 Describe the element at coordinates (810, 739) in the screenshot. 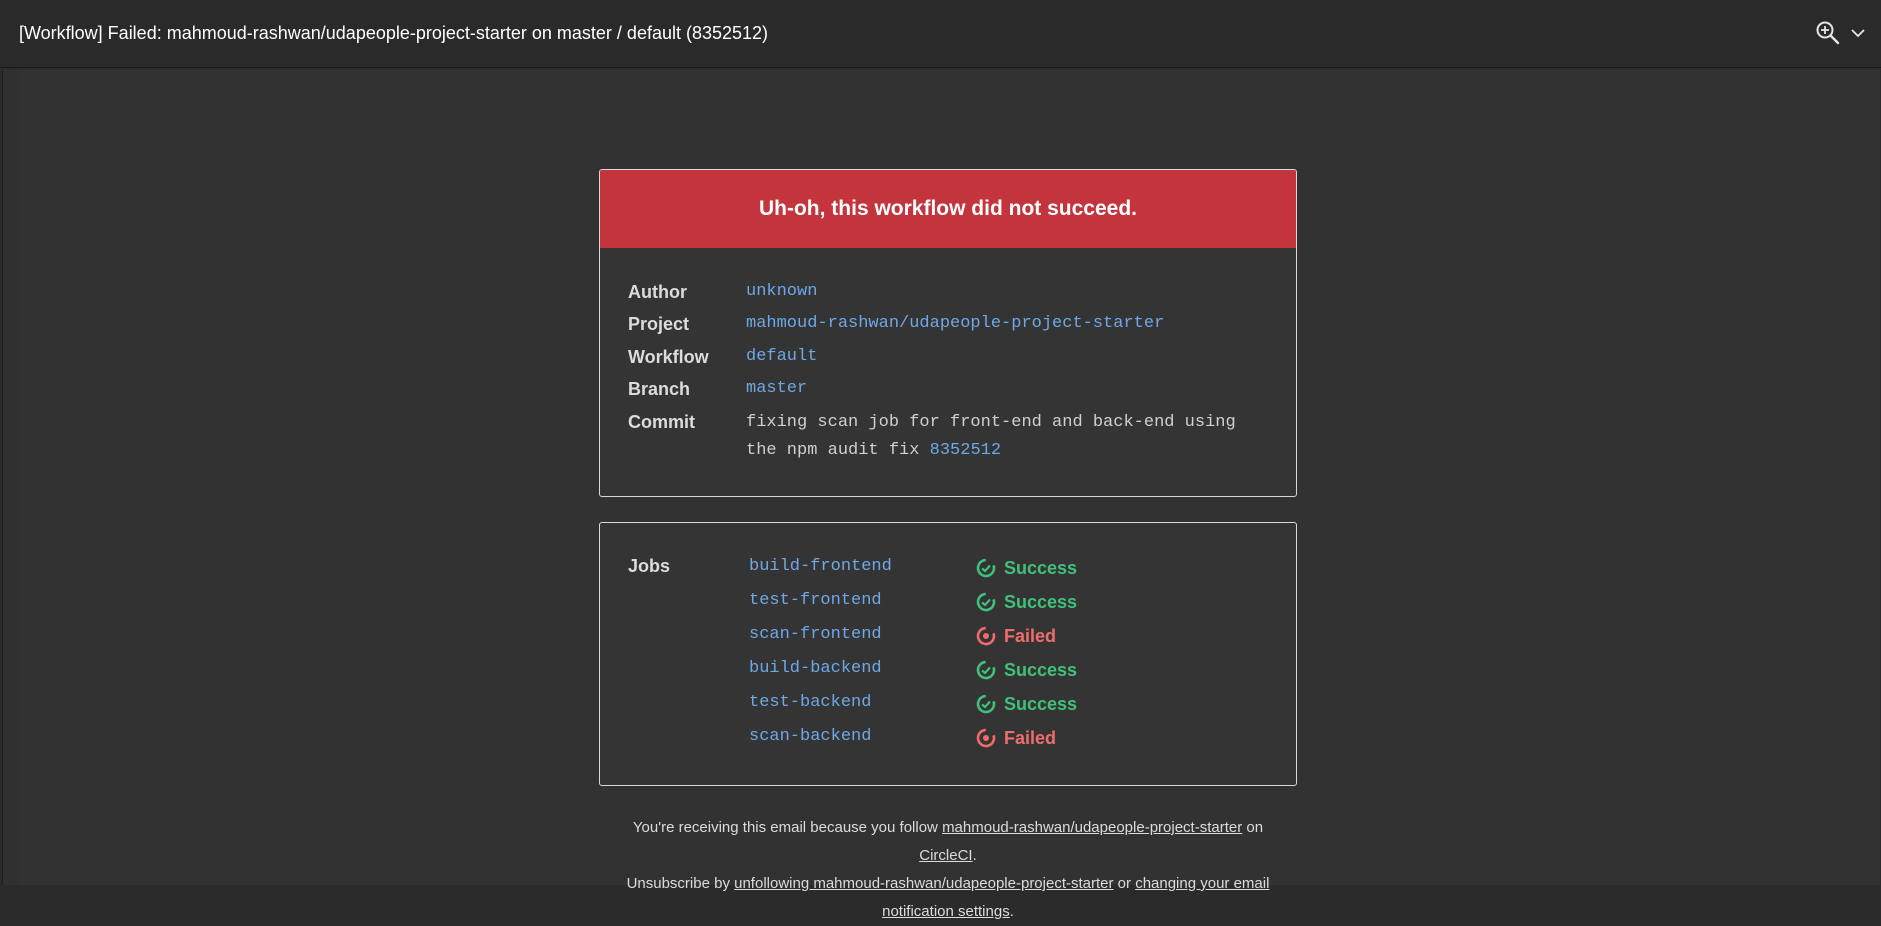

I see `job-link-scan-backend: scan-backend` at that location.